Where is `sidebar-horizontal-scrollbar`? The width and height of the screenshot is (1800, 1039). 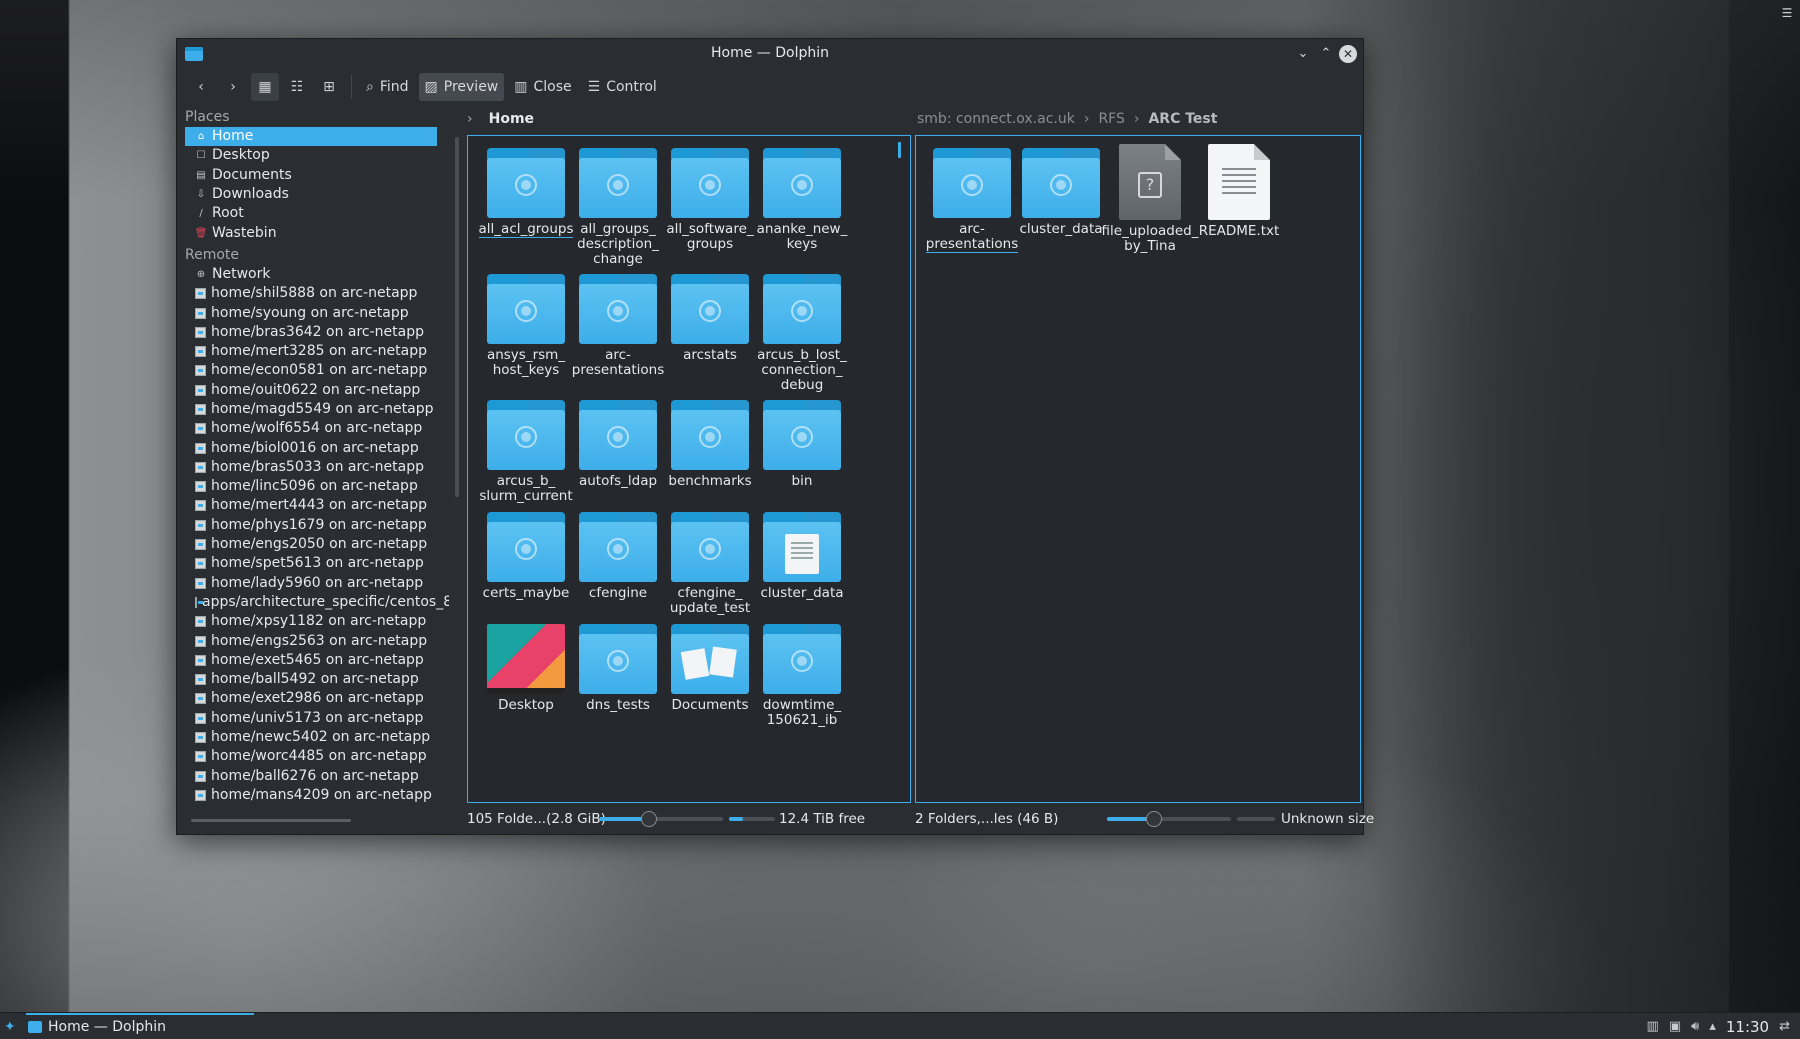 sidebar-horizontal-scrollbar is located at coordinates (271, 820).